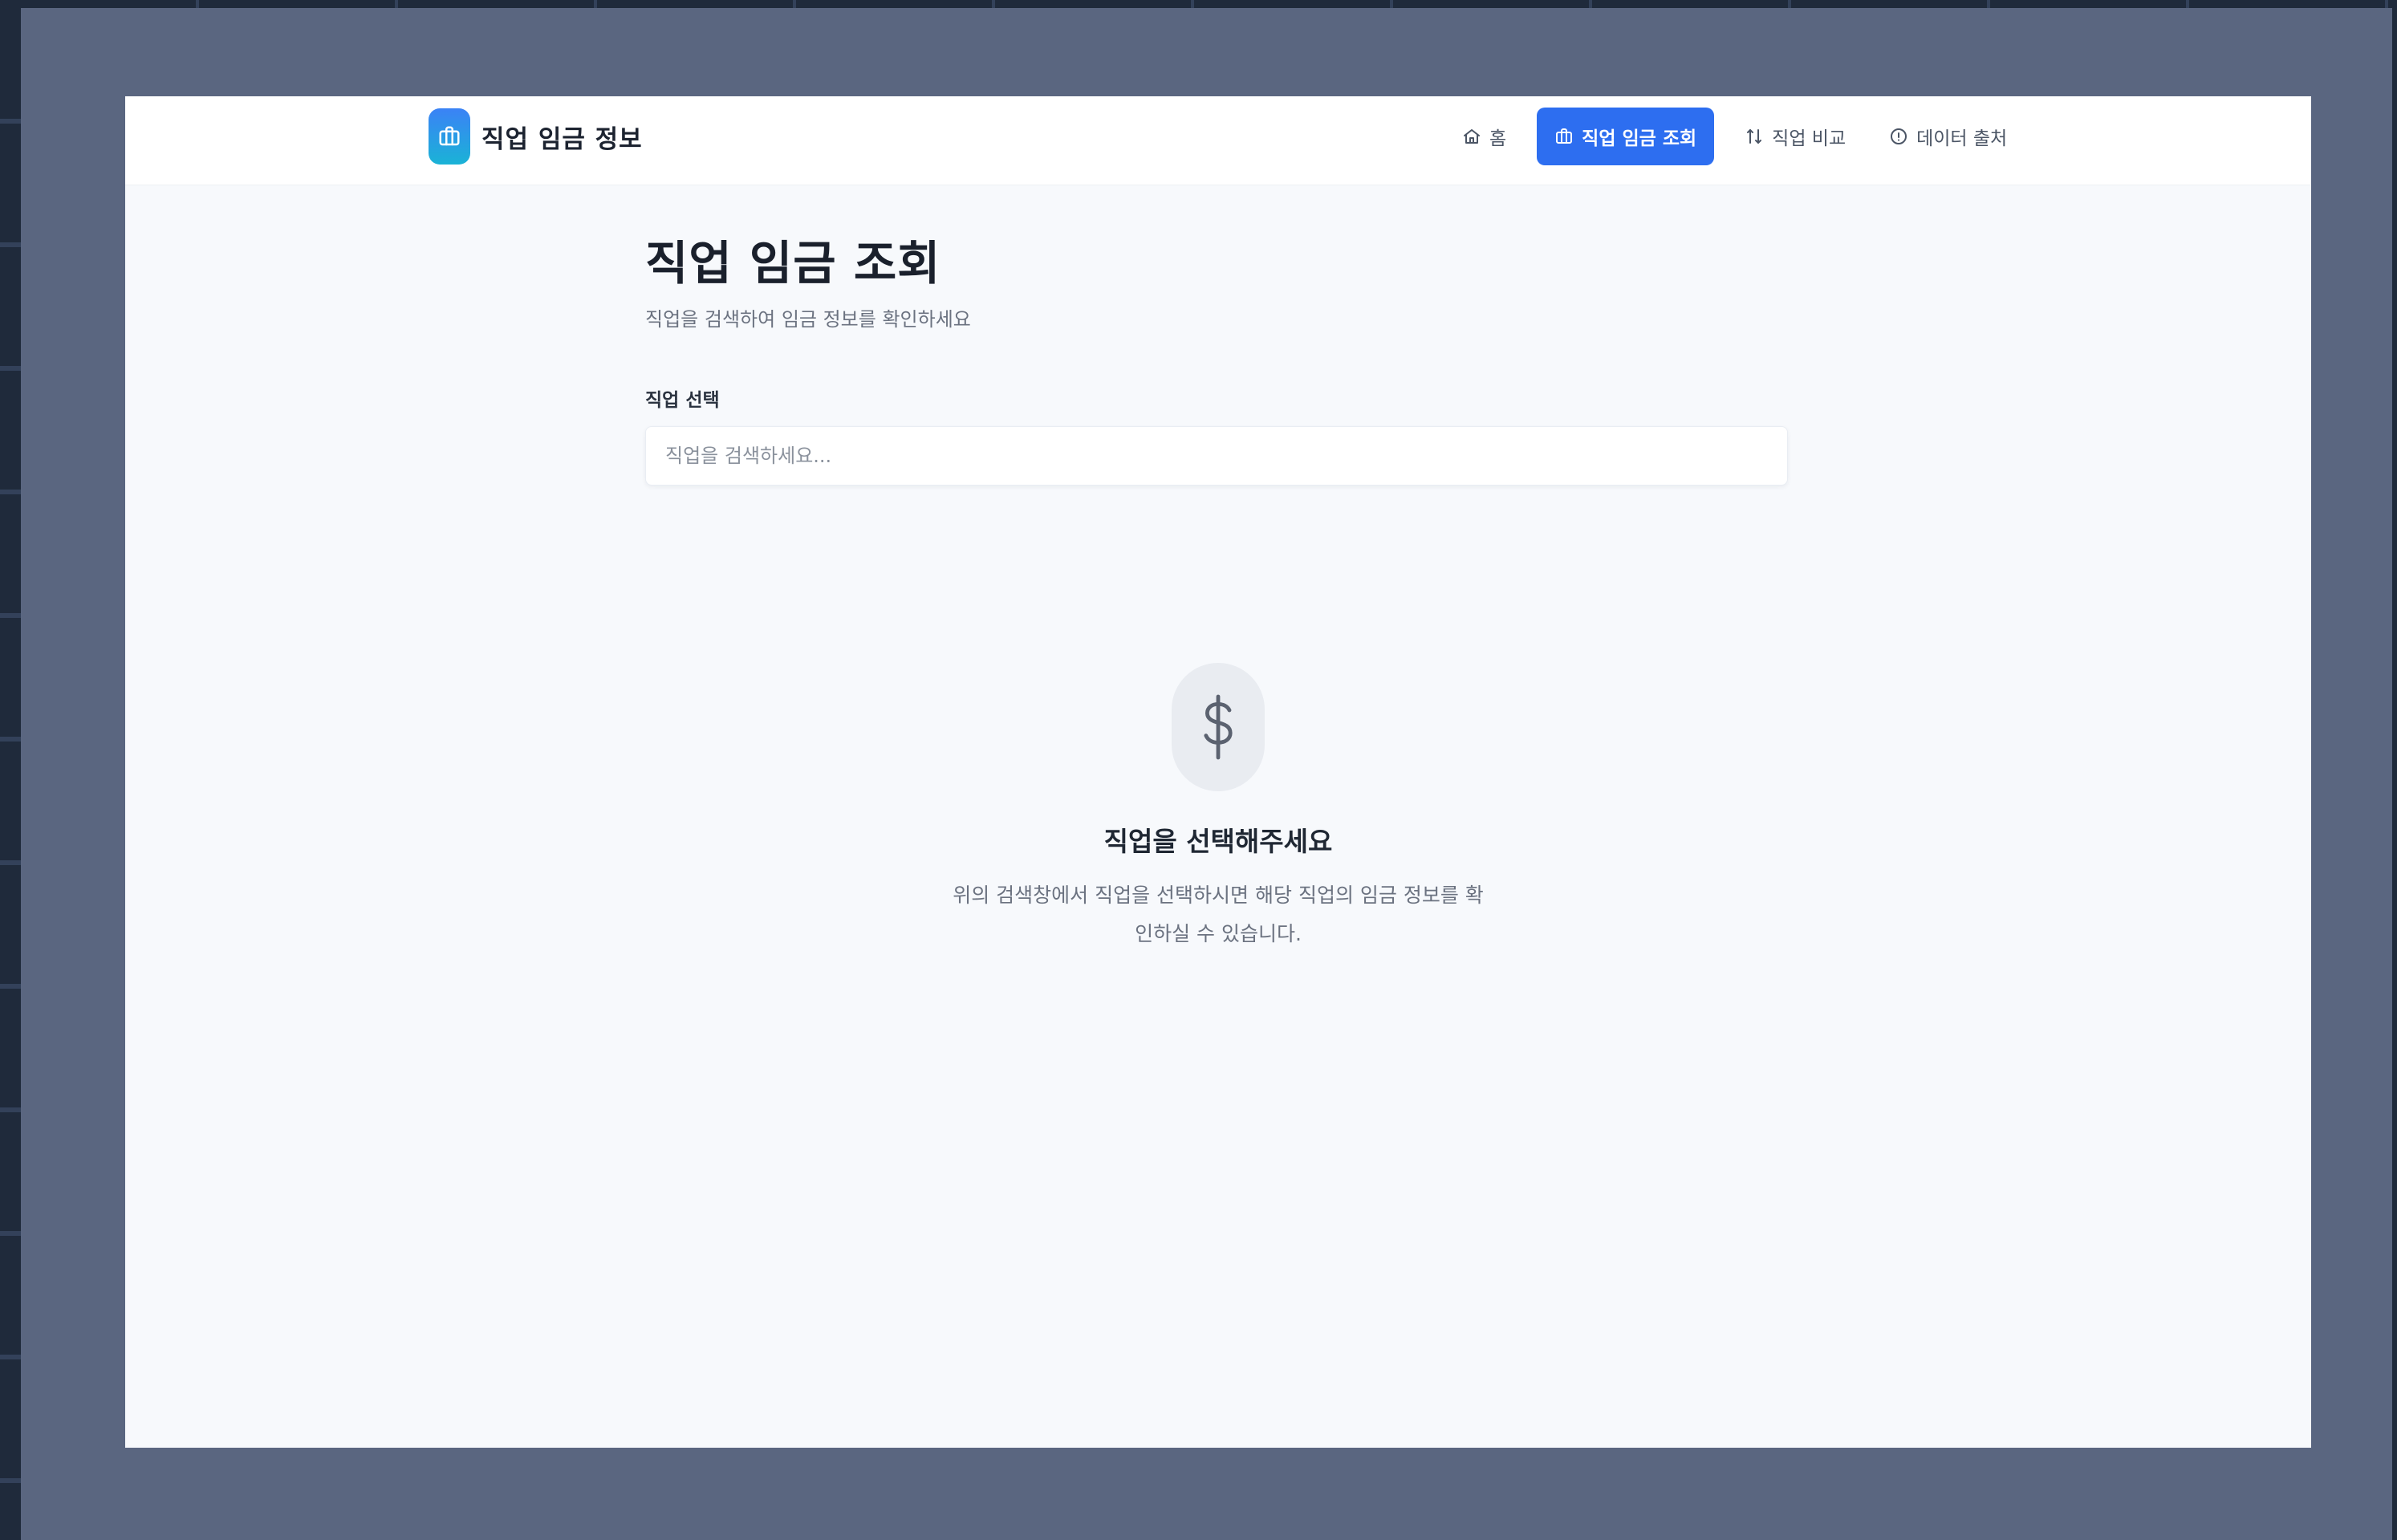 The image size is (2397, 1540). I want to click on dollar-icon, so click(1218, 727).